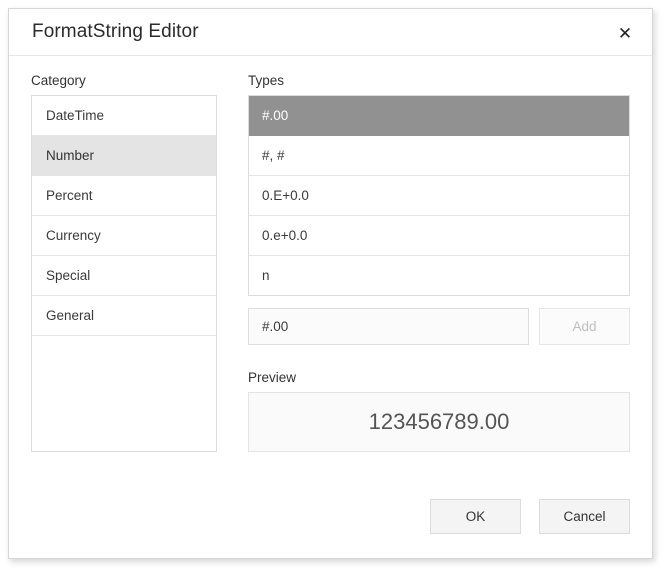  What do you see at coordinates (124, 116) in the screenshot?
I see `category-item-datetime: DateTime` at bounding box center [124, 116].